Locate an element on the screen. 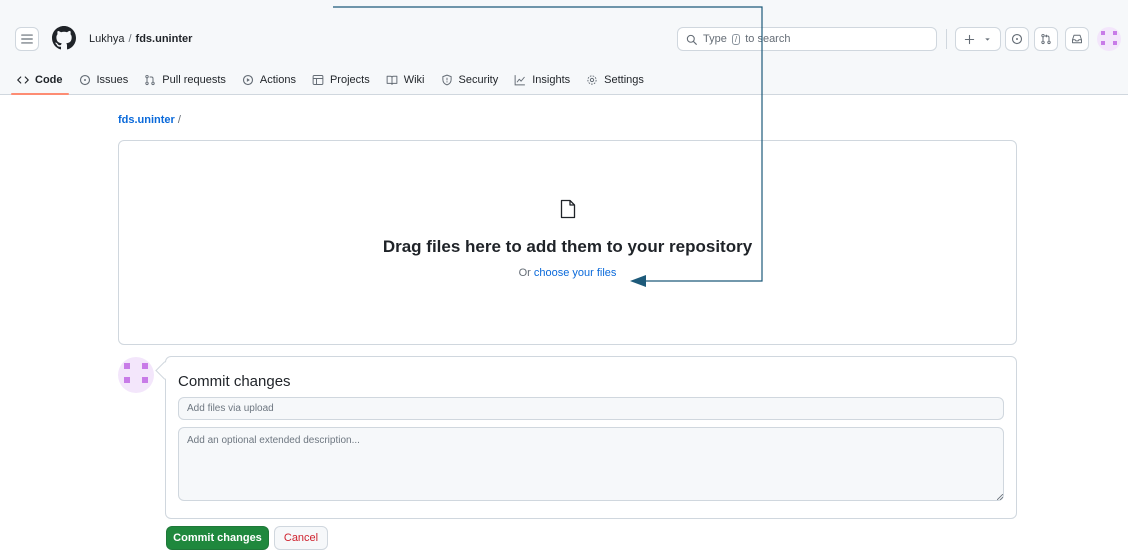 This screenshot has height=550, width=1128. tab-pull-requests: Pull requests is located at coordinates (185, 79).